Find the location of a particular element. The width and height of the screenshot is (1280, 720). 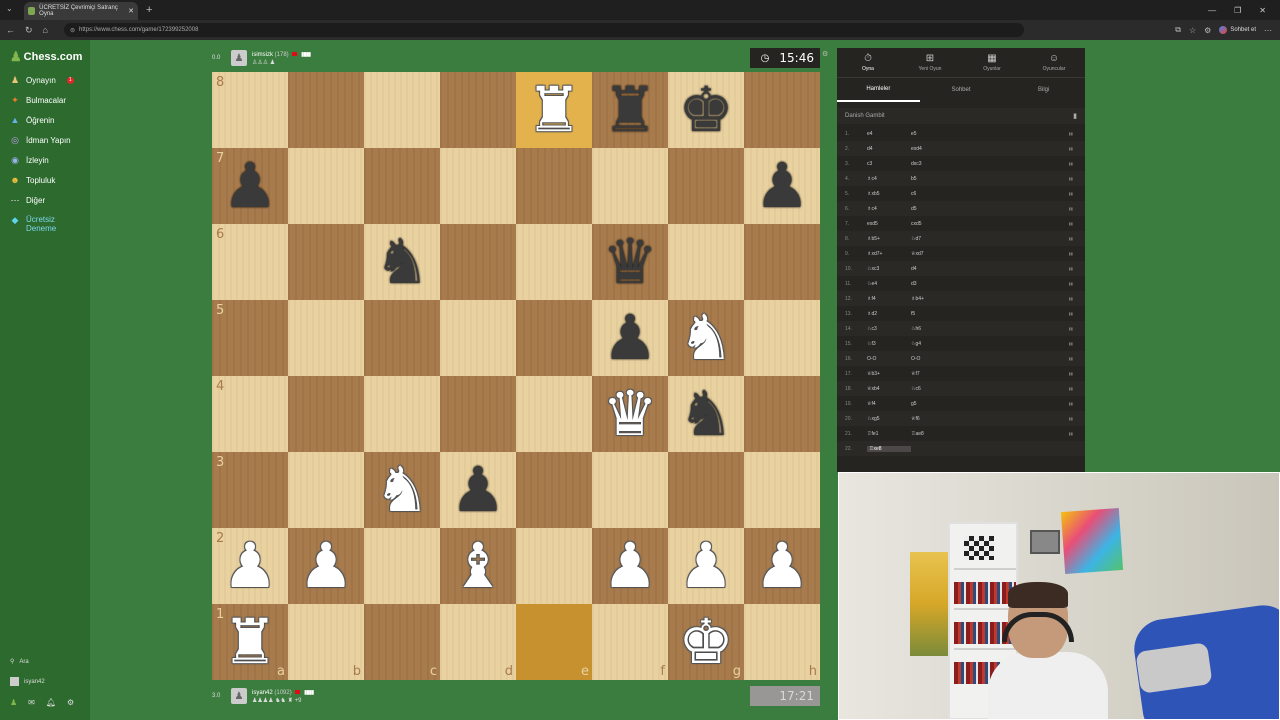

square-g6 is located at coordinates (706, 262).